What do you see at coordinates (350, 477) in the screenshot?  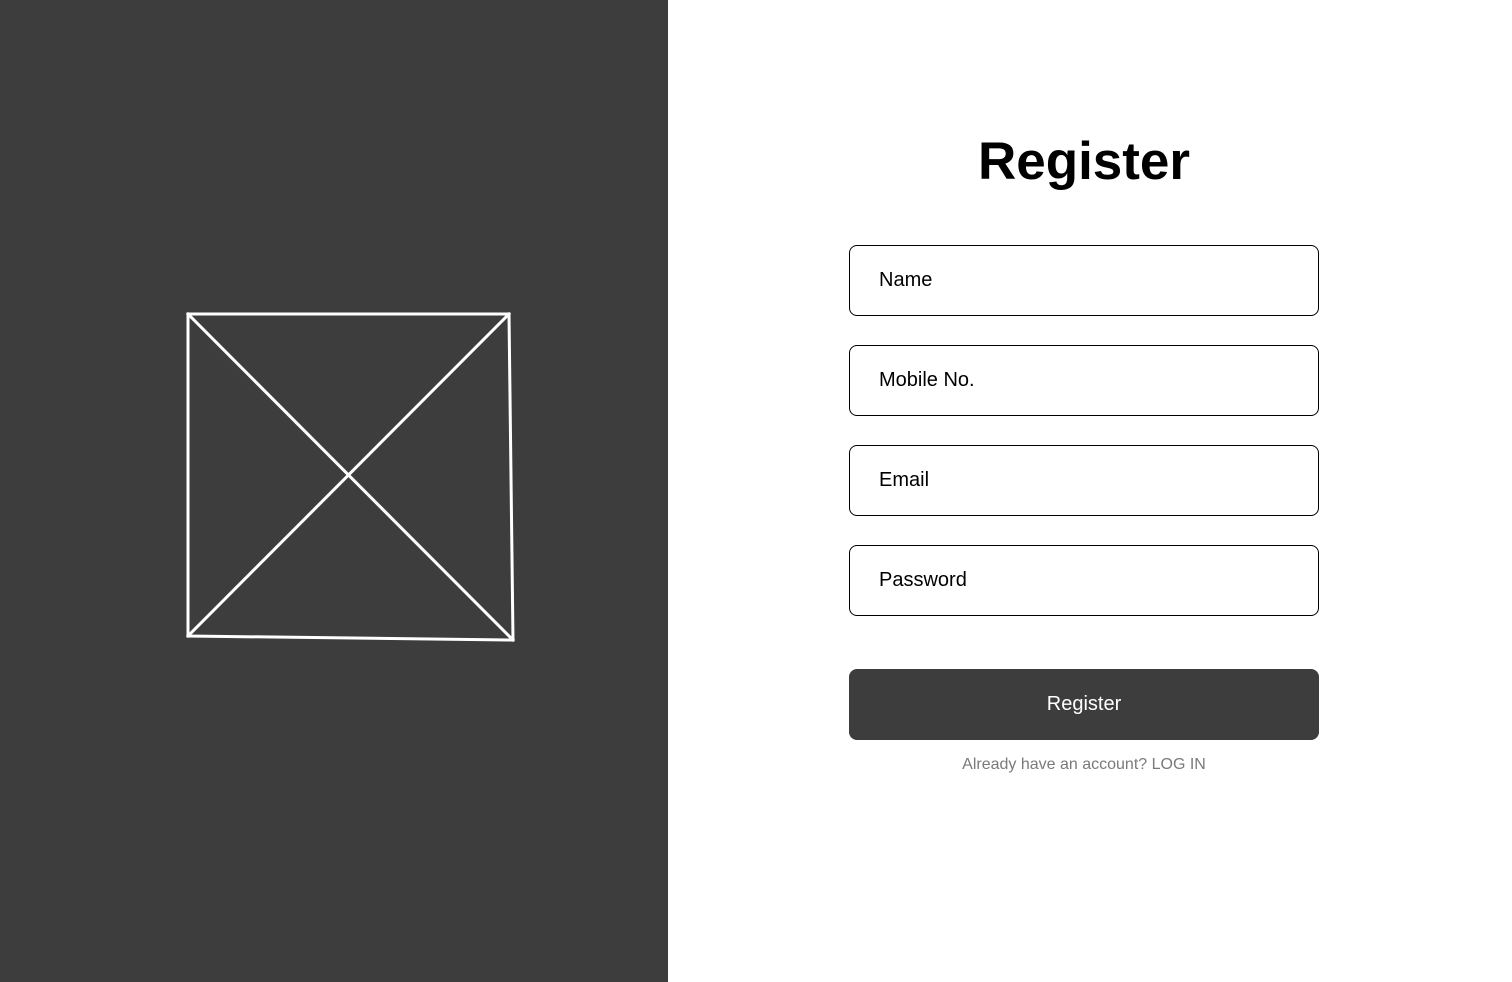 I see `image-placeholder-icon` at bounding box center [350, 477].